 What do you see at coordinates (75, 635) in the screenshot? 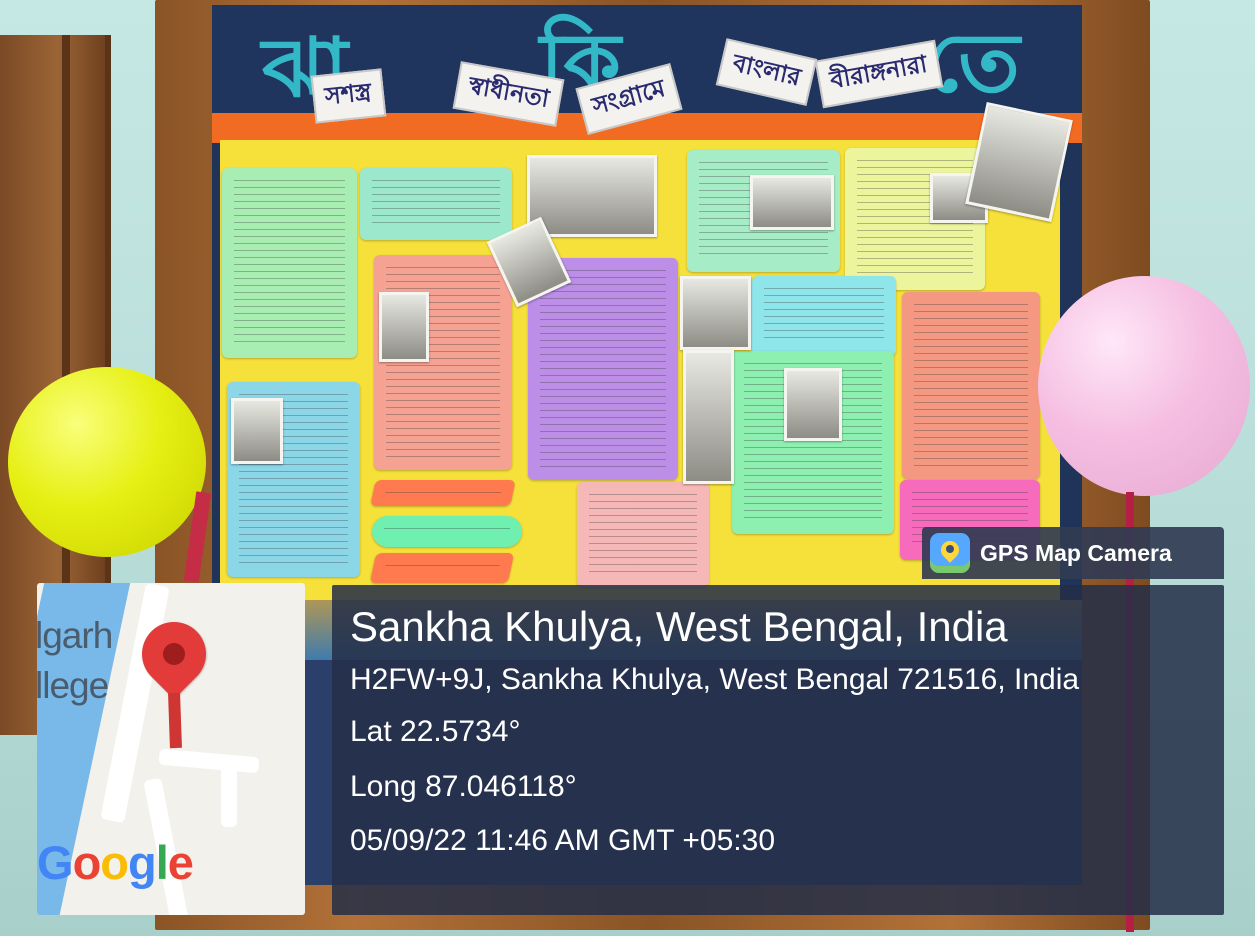
I see `map-label-line: lgarh` at bounding box center [75, 635].